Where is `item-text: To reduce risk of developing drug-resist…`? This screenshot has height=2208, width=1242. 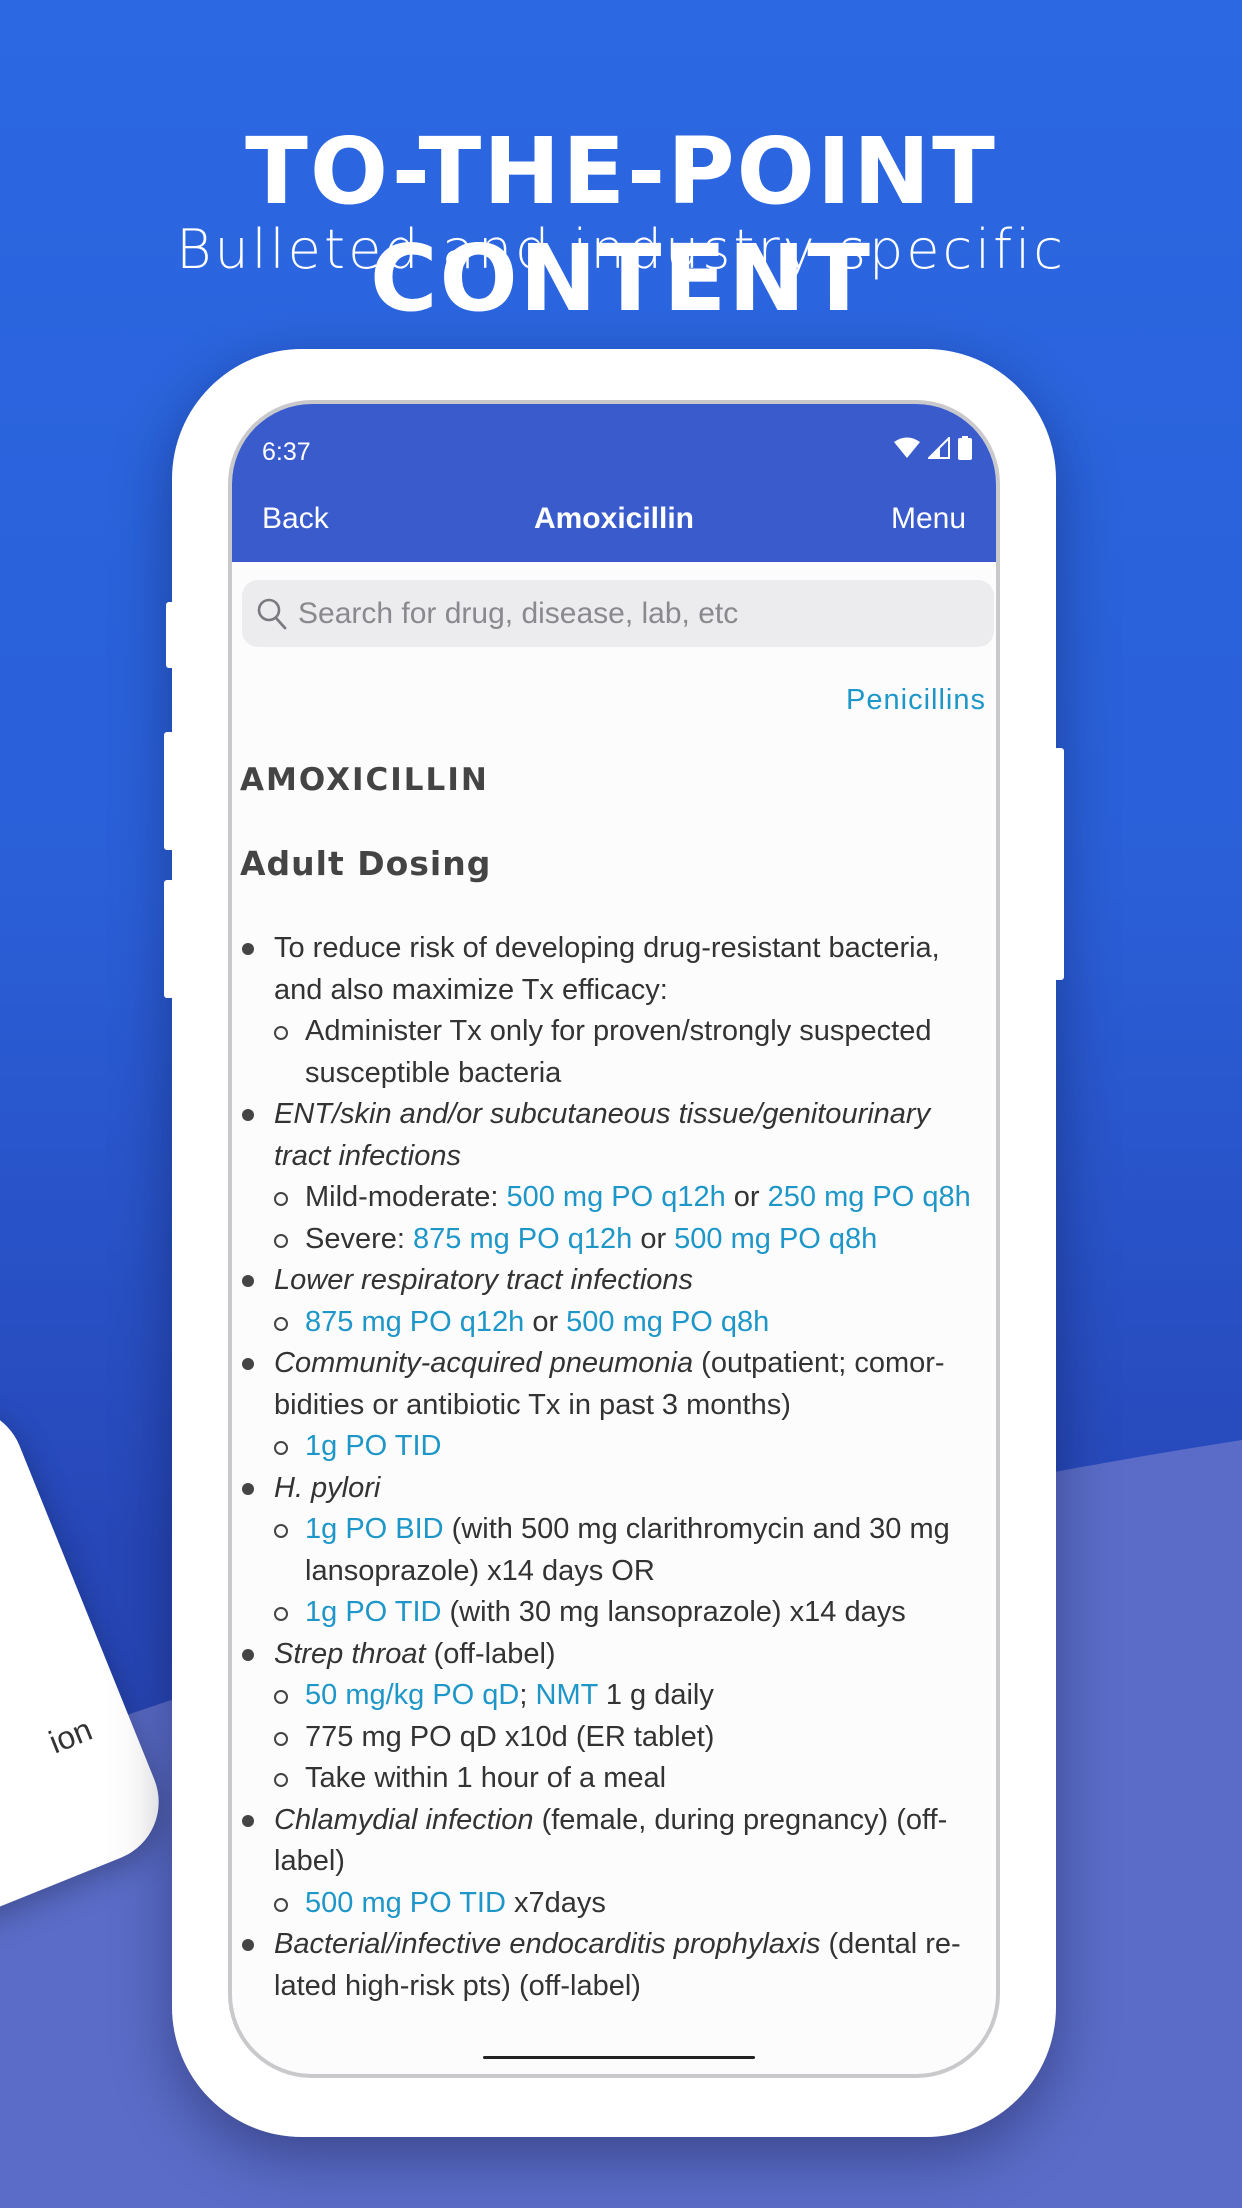 item-text: To reduce risk of developing drug-resist… is located at coordinates (607, 969).